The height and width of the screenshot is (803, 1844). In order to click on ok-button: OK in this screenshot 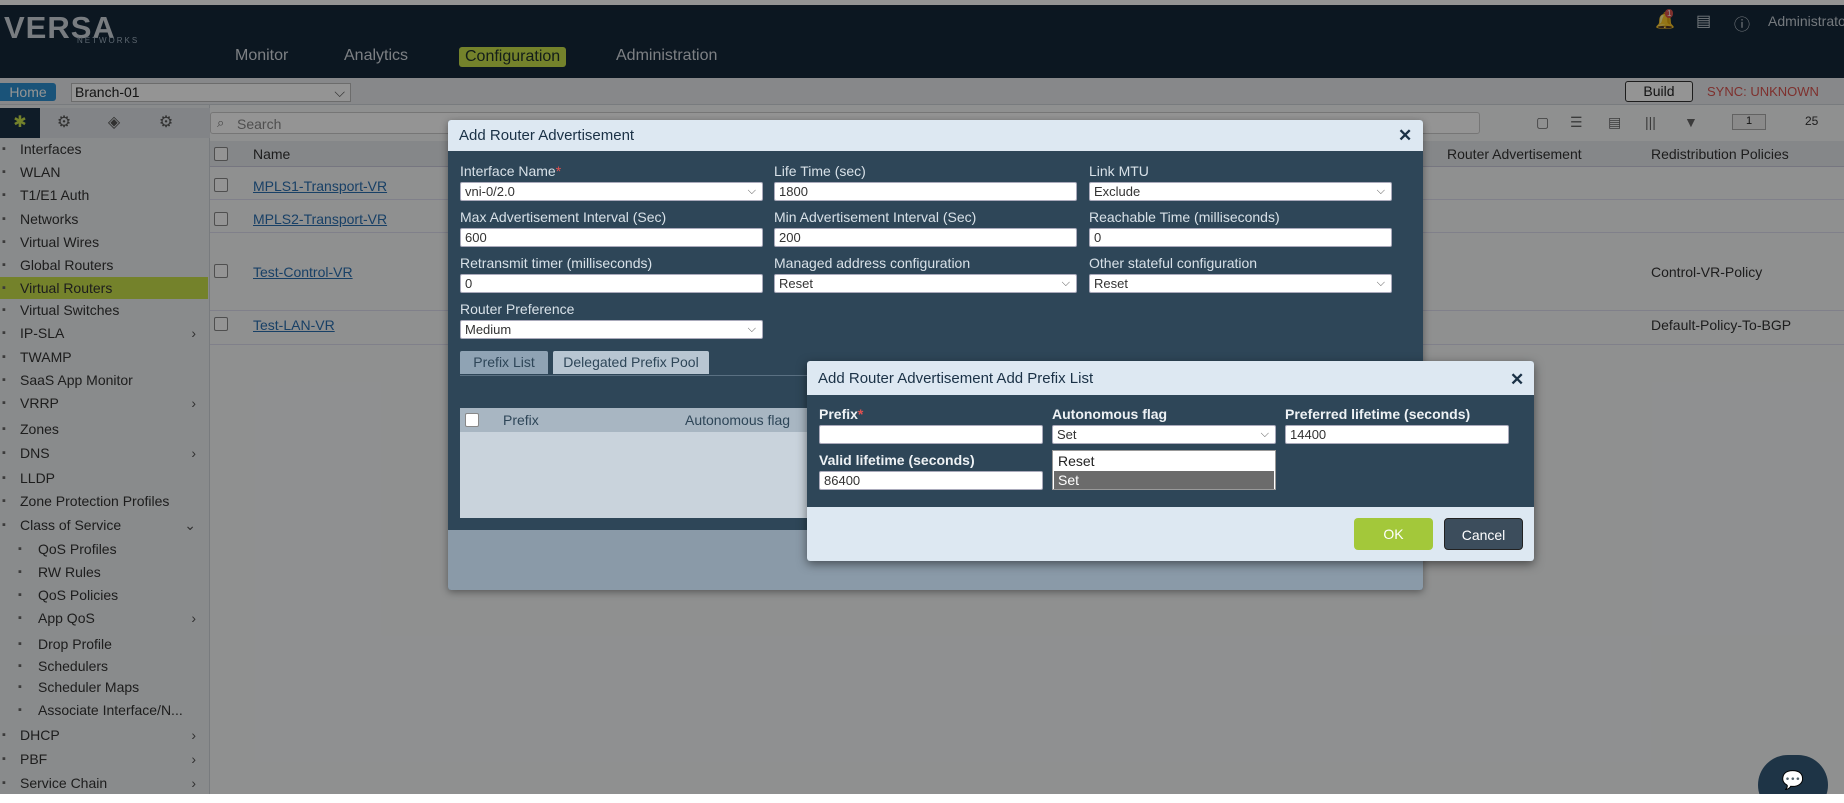, I will do `click(1393, 534)`.